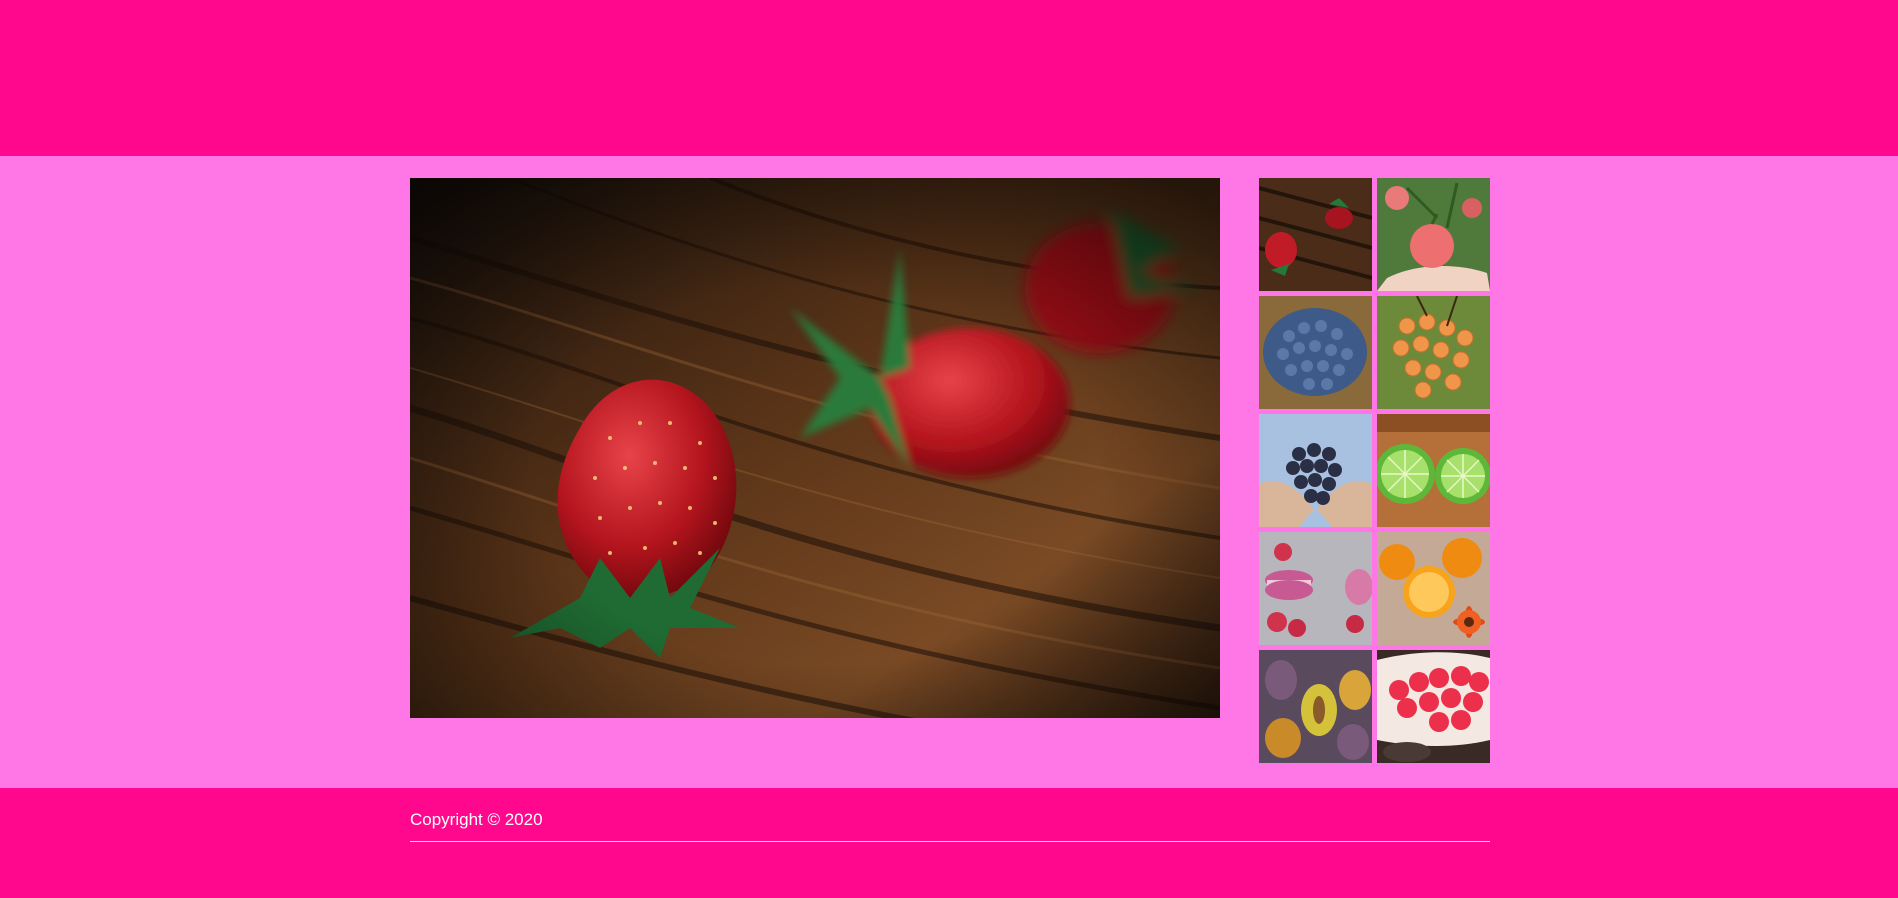 The width and height of the screenshot is (1898, 898). I want to click on raspberries-bowl-thumbnail, so click(1433, 706).